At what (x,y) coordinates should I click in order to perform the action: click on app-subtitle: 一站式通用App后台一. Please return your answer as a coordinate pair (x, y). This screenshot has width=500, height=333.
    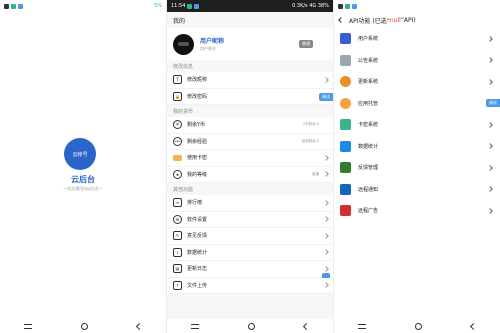
    Looking at the image, I should click on (83, 188).